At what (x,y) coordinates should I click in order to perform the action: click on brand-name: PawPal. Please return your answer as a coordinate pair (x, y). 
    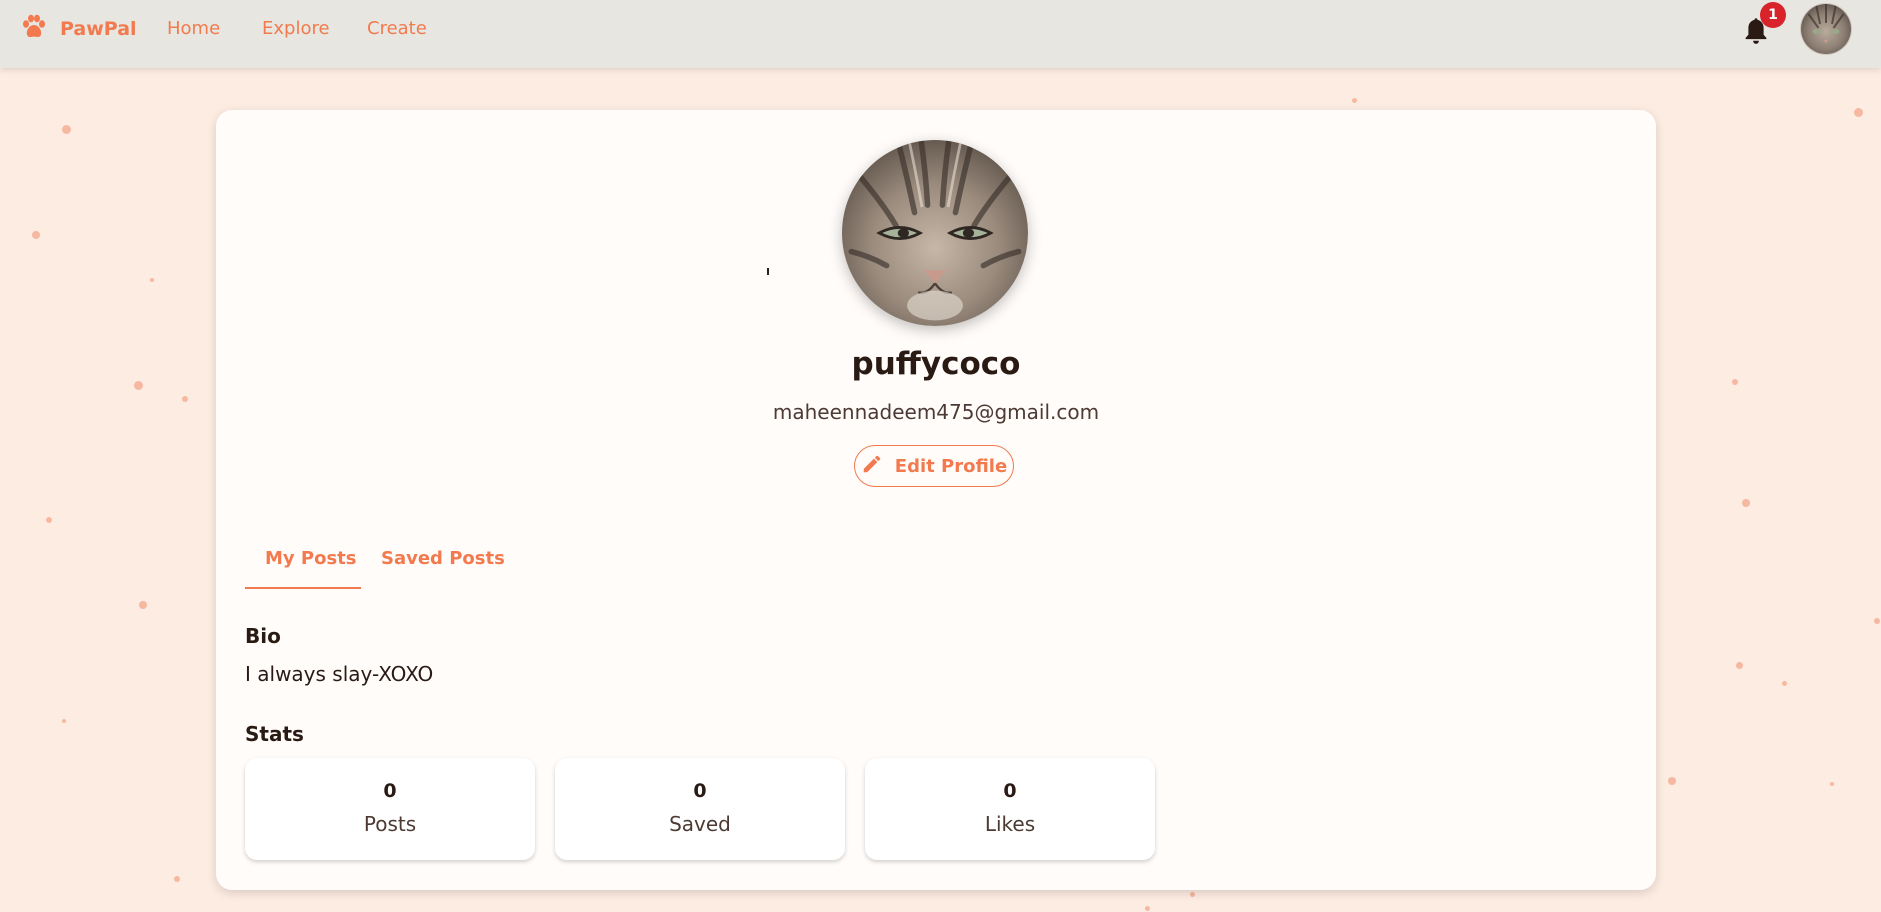
    Looking at the image, I should click on (98, 29).